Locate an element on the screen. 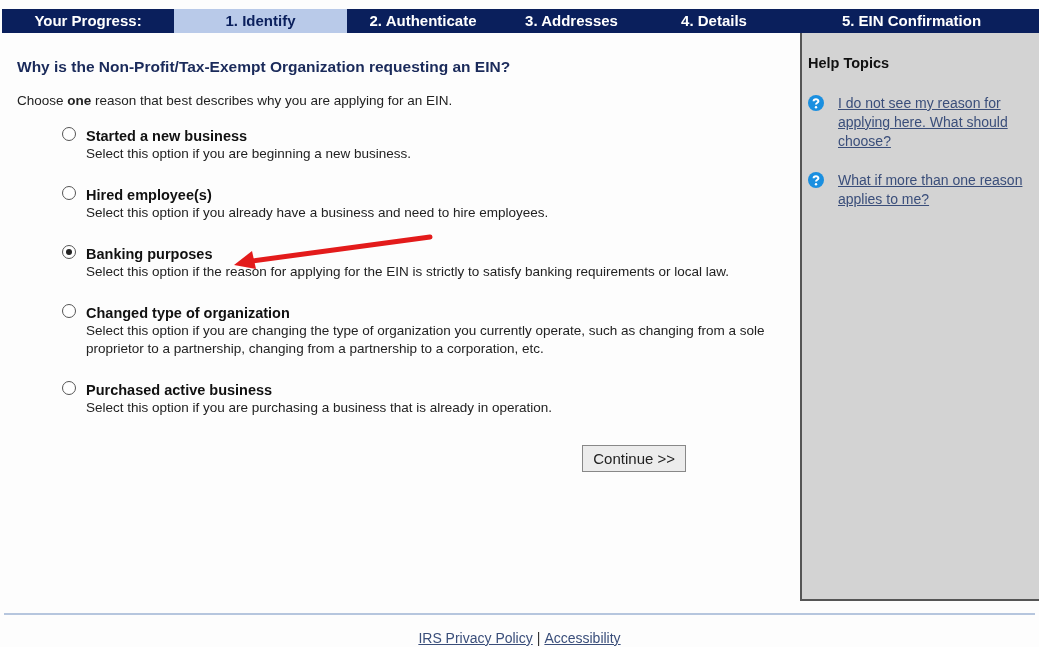  help-link: I do not see my reason for applying here. What should choose? is located at coordinates (938, 122).